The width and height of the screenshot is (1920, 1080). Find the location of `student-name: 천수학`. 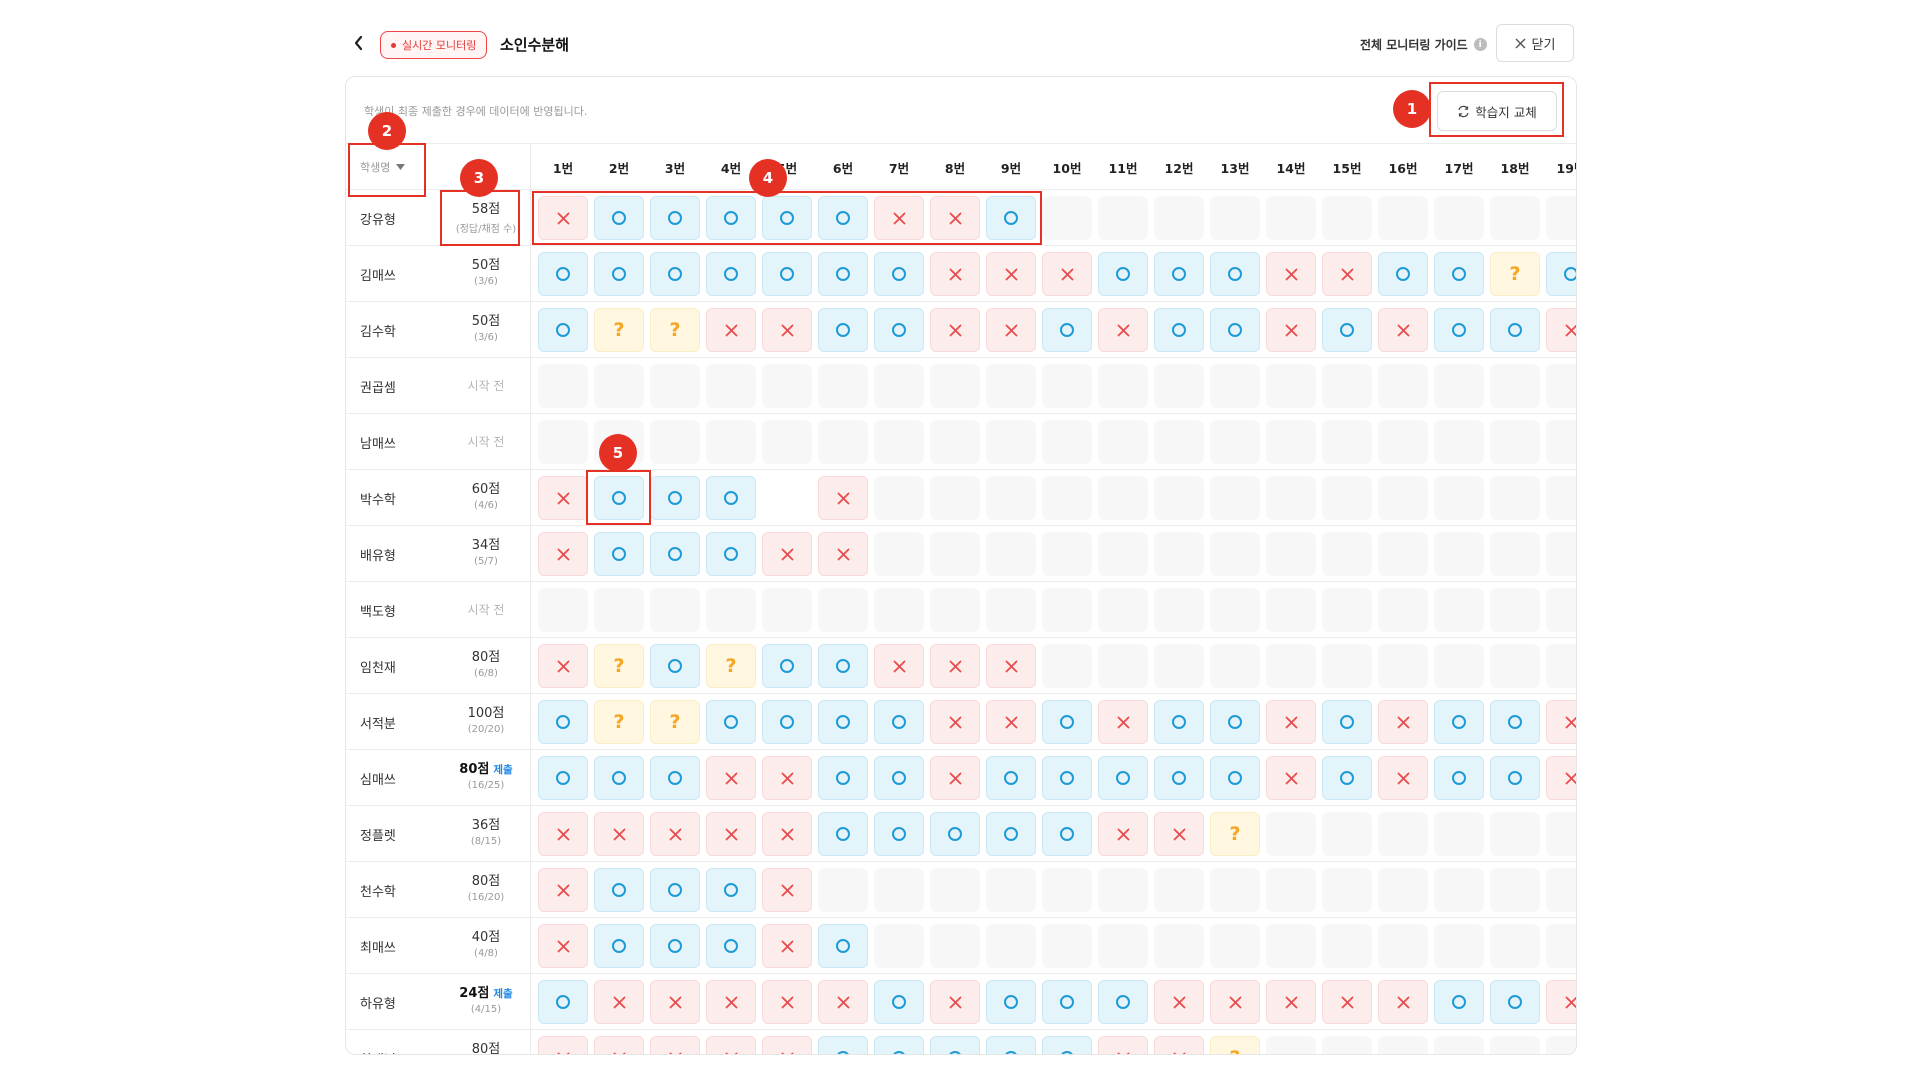

student-name: 천수학 is located at coordinates (378, 890).